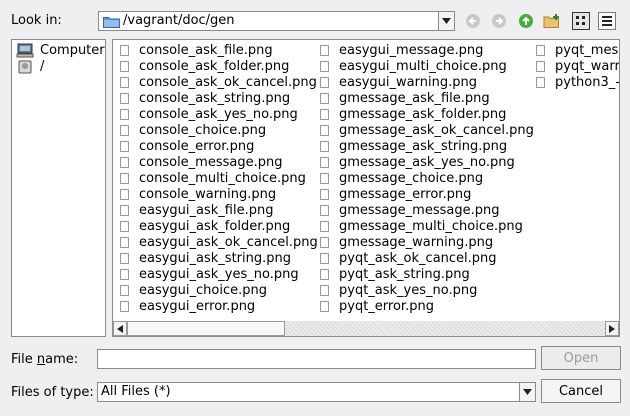 Image resolution: width=630 pixels, height=416 pixels. Describe the element at coordinates (217, 146) in the screenshot. I see `file-item: console_error.png` at that location.